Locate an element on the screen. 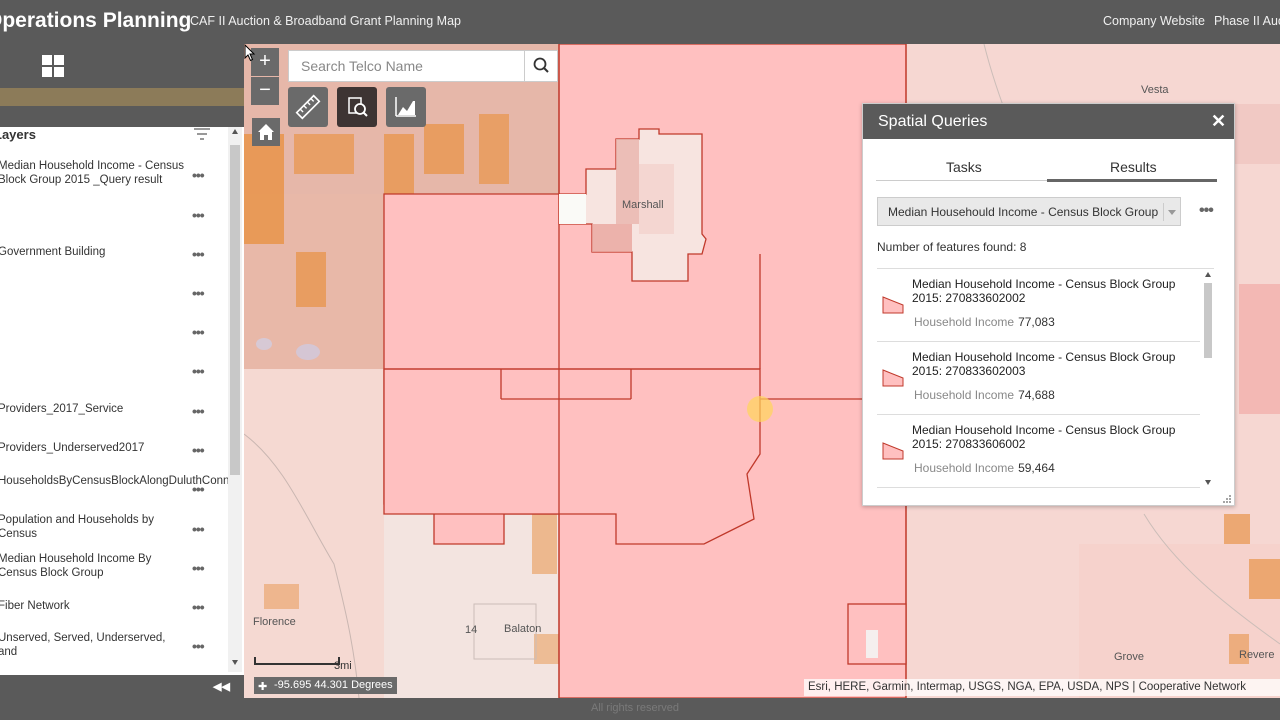 The height and width of the screenshot is (720, 1280). layer-item-fiber-network: Fiber Network is located at coordinates (93, 606).